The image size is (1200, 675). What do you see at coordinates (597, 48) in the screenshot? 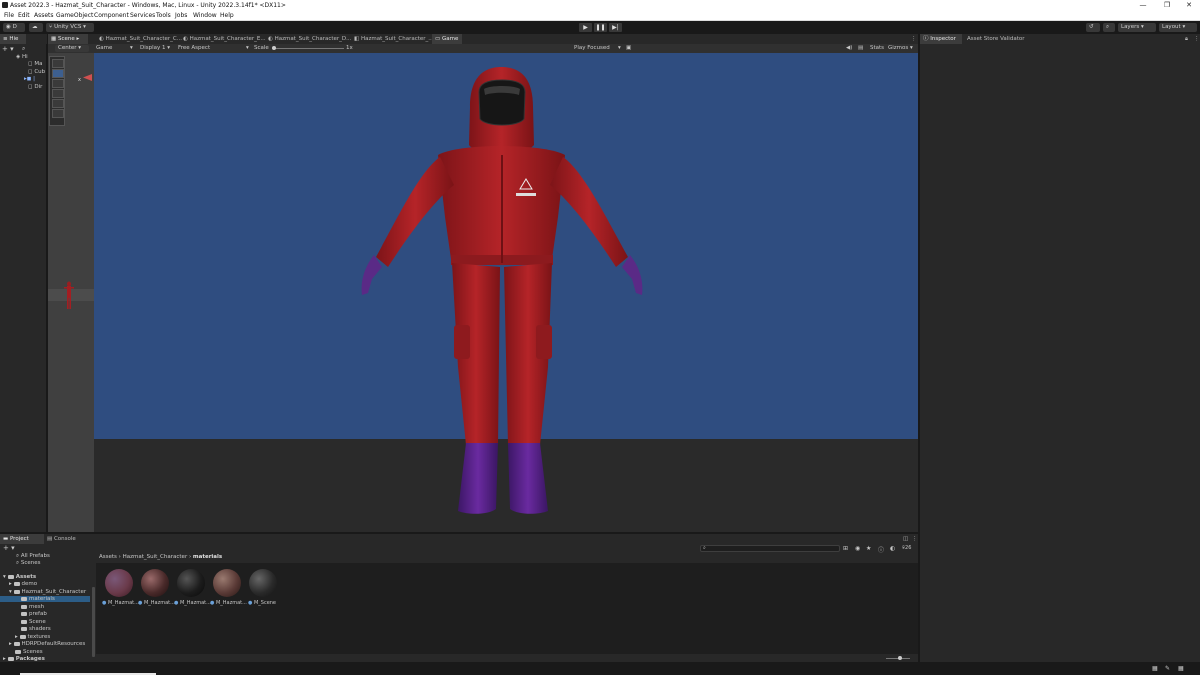
I see `play-focused-dropdown: Play Focused ▾` at bounding box center [597, 48].